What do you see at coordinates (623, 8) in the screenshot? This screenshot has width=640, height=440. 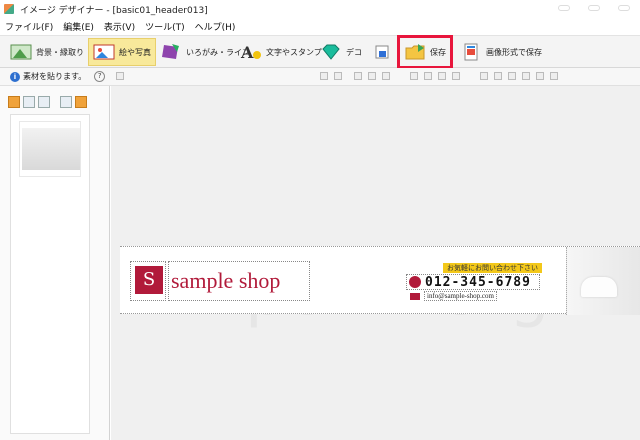 I see `close-button` at bounding box center [623, 8].